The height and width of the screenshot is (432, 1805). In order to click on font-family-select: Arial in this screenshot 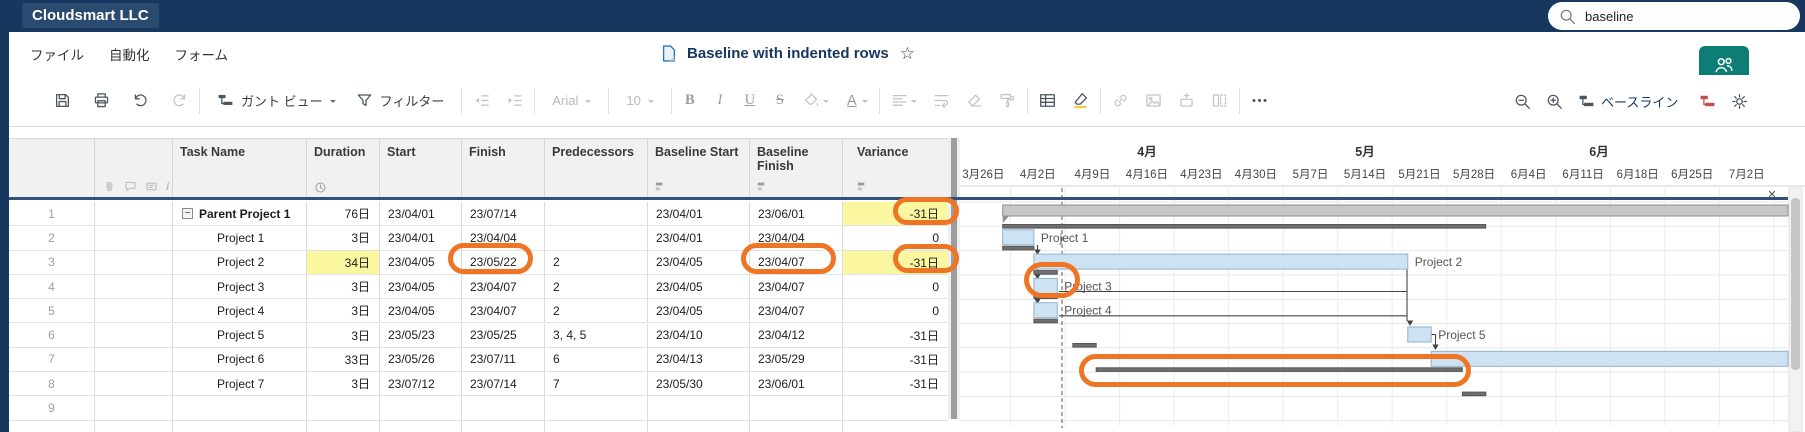, I will do `click(572, 100)`.